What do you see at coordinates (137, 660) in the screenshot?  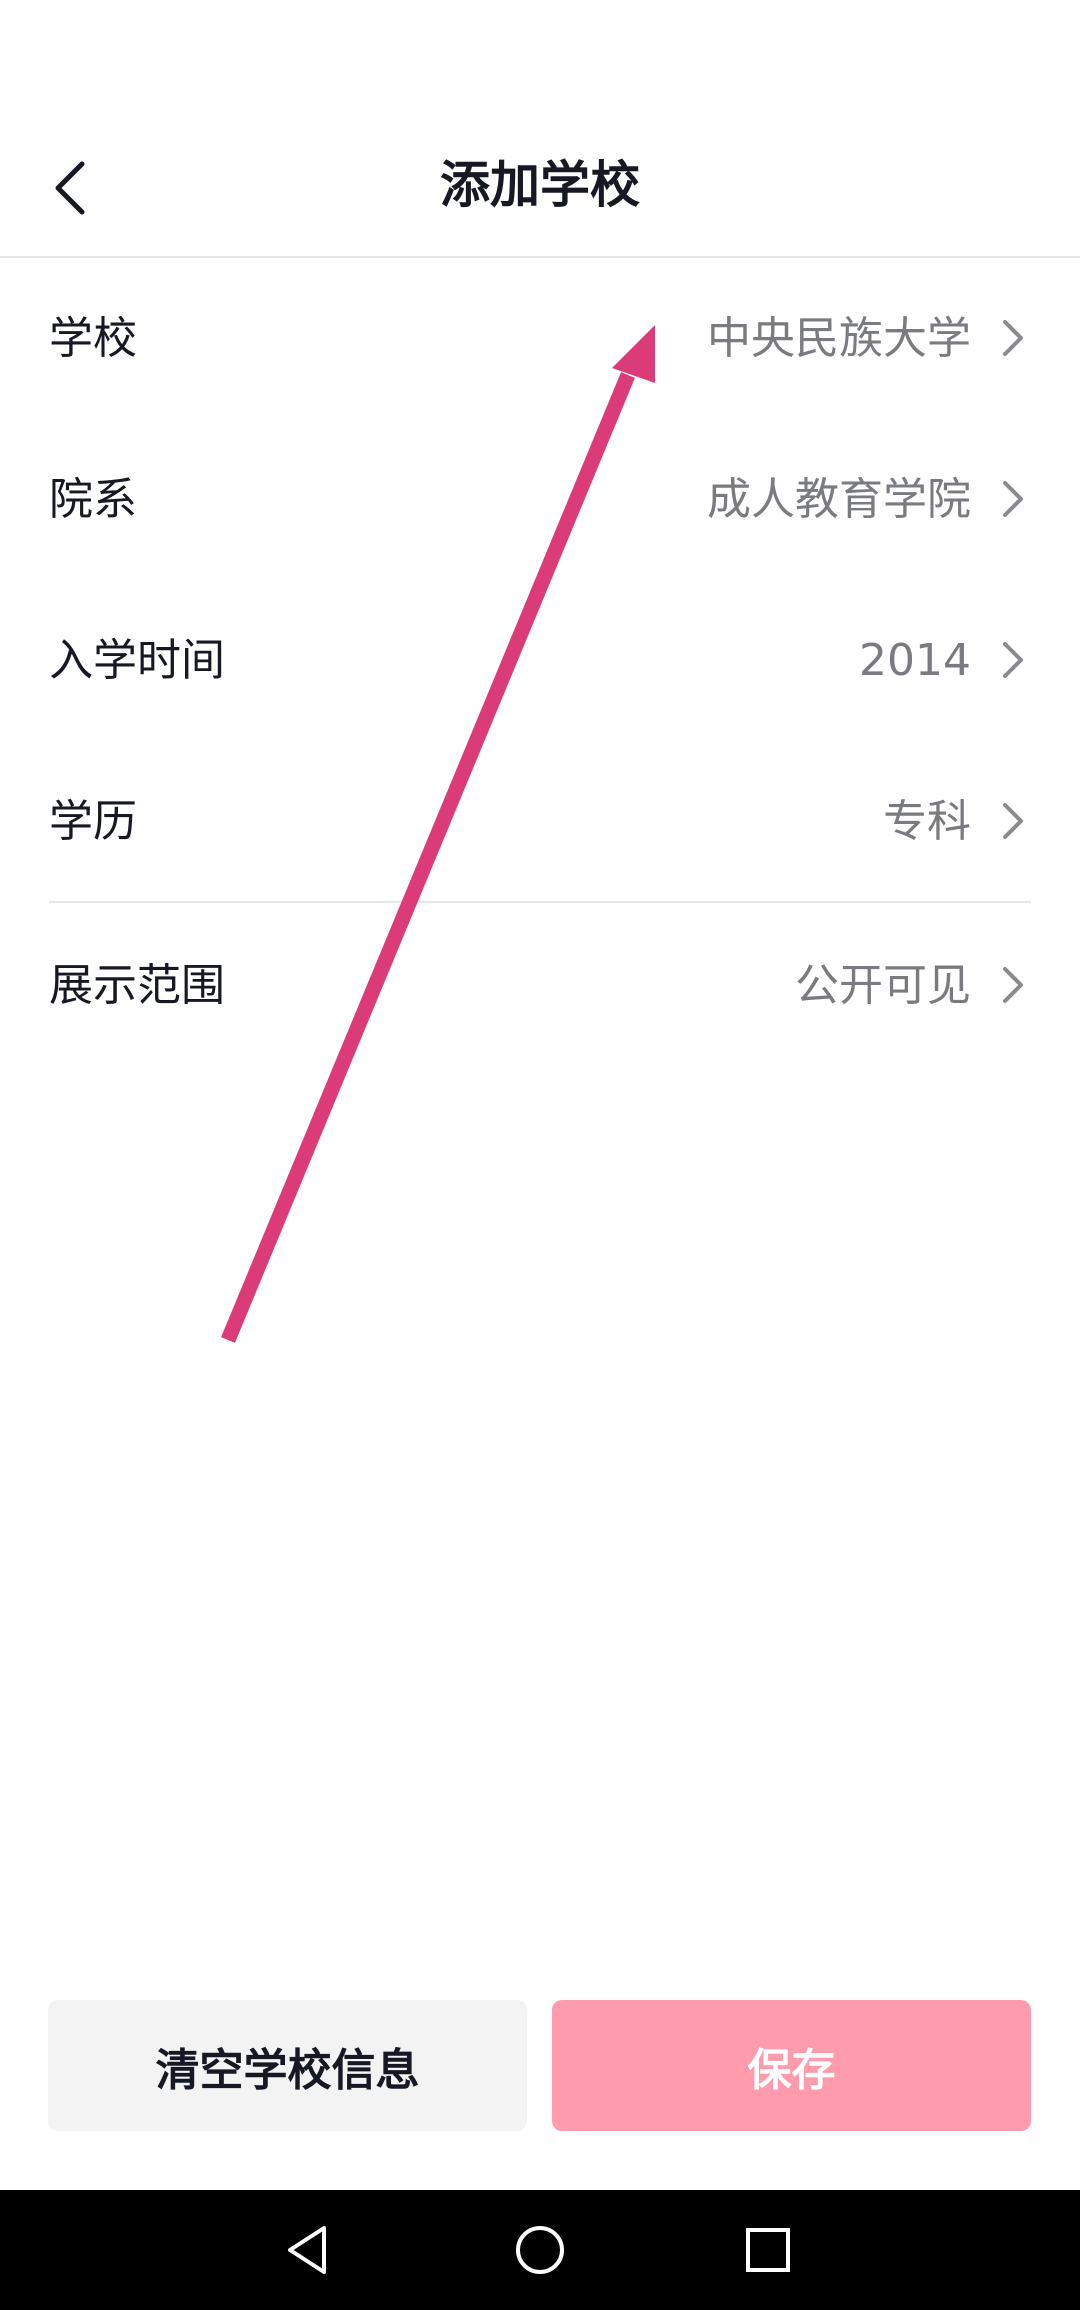 I see `row-label-enrollment-year: 入学时间` at bounding box center [137, 660].